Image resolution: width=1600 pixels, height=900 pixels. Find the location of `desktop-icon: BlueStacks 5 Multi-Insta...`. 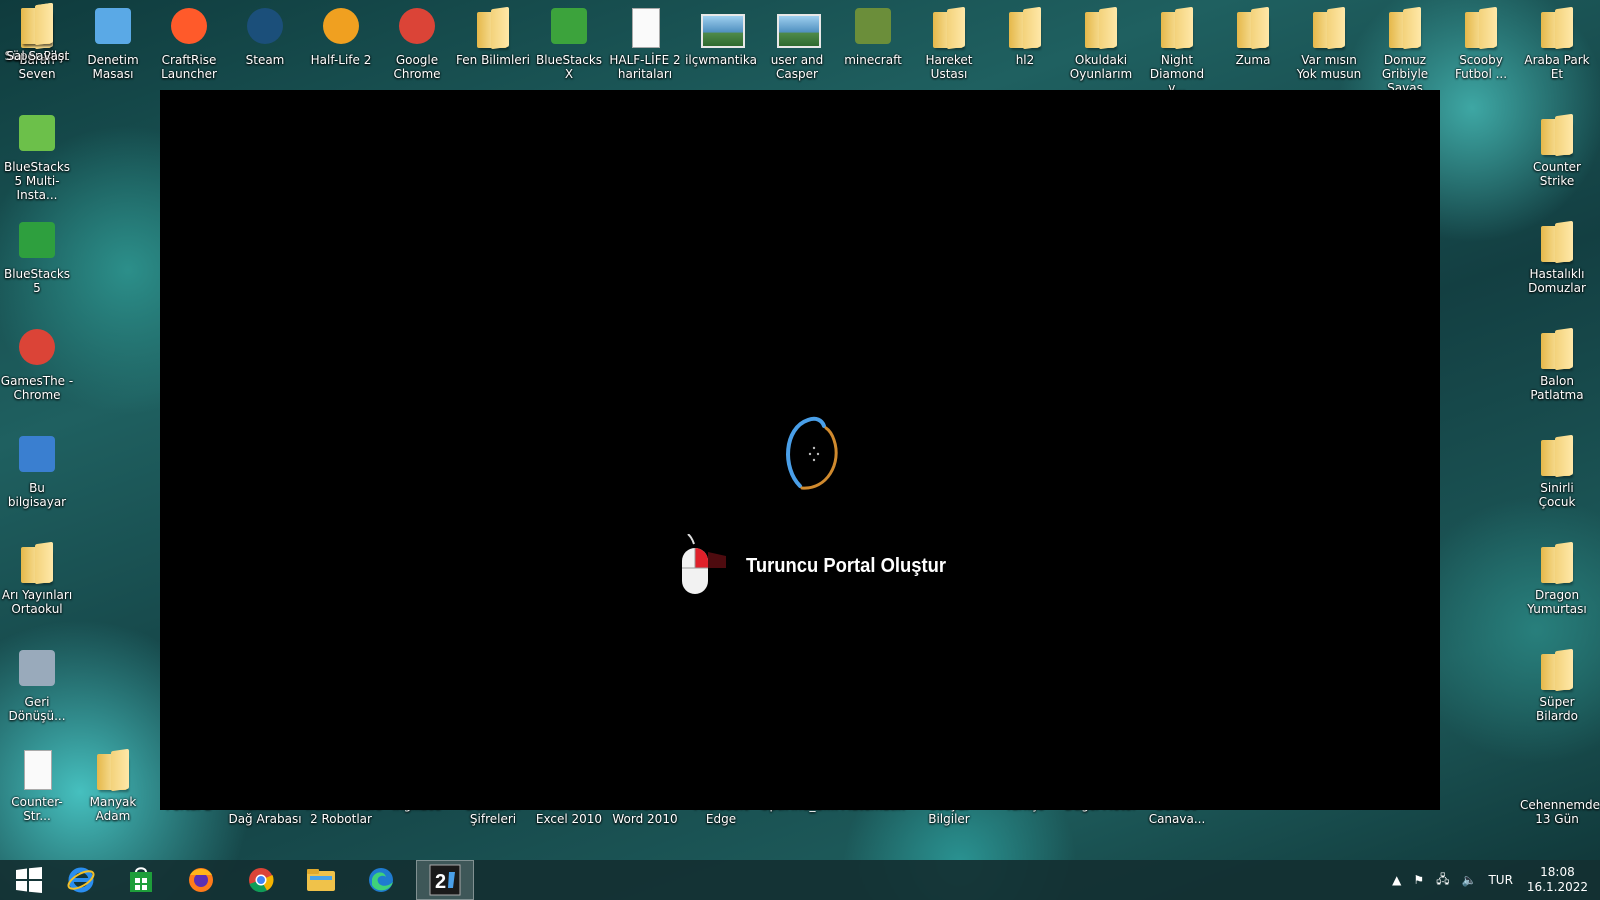

desktop-icon: BlueStacks 5 Multi-Insta... is located at coordinates (37, 156).